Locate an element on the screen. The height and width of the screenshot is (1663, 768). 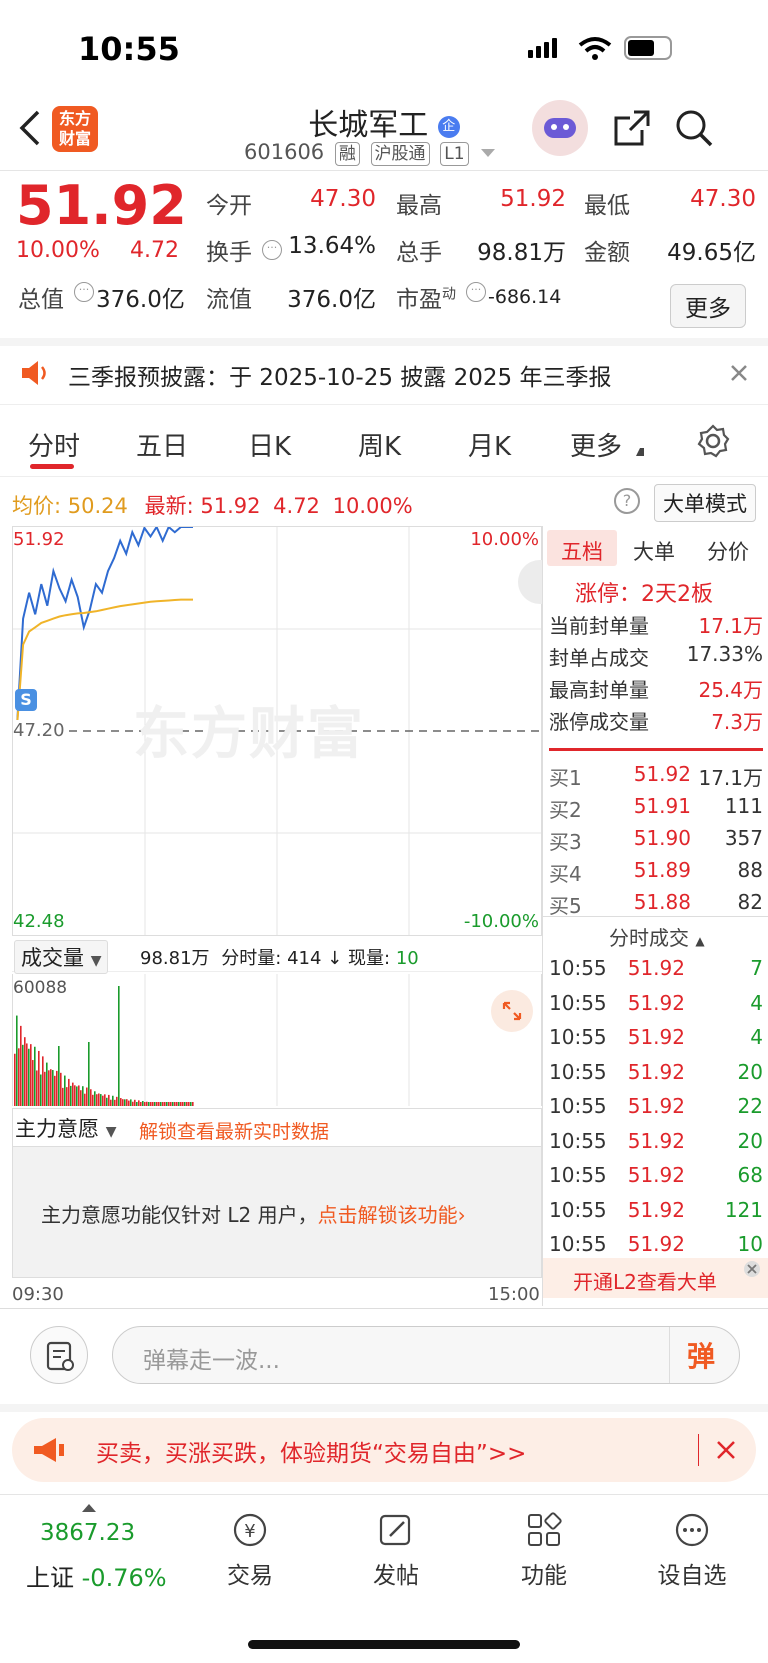
latest-label: 最新: is located at coordinates (169, 506).